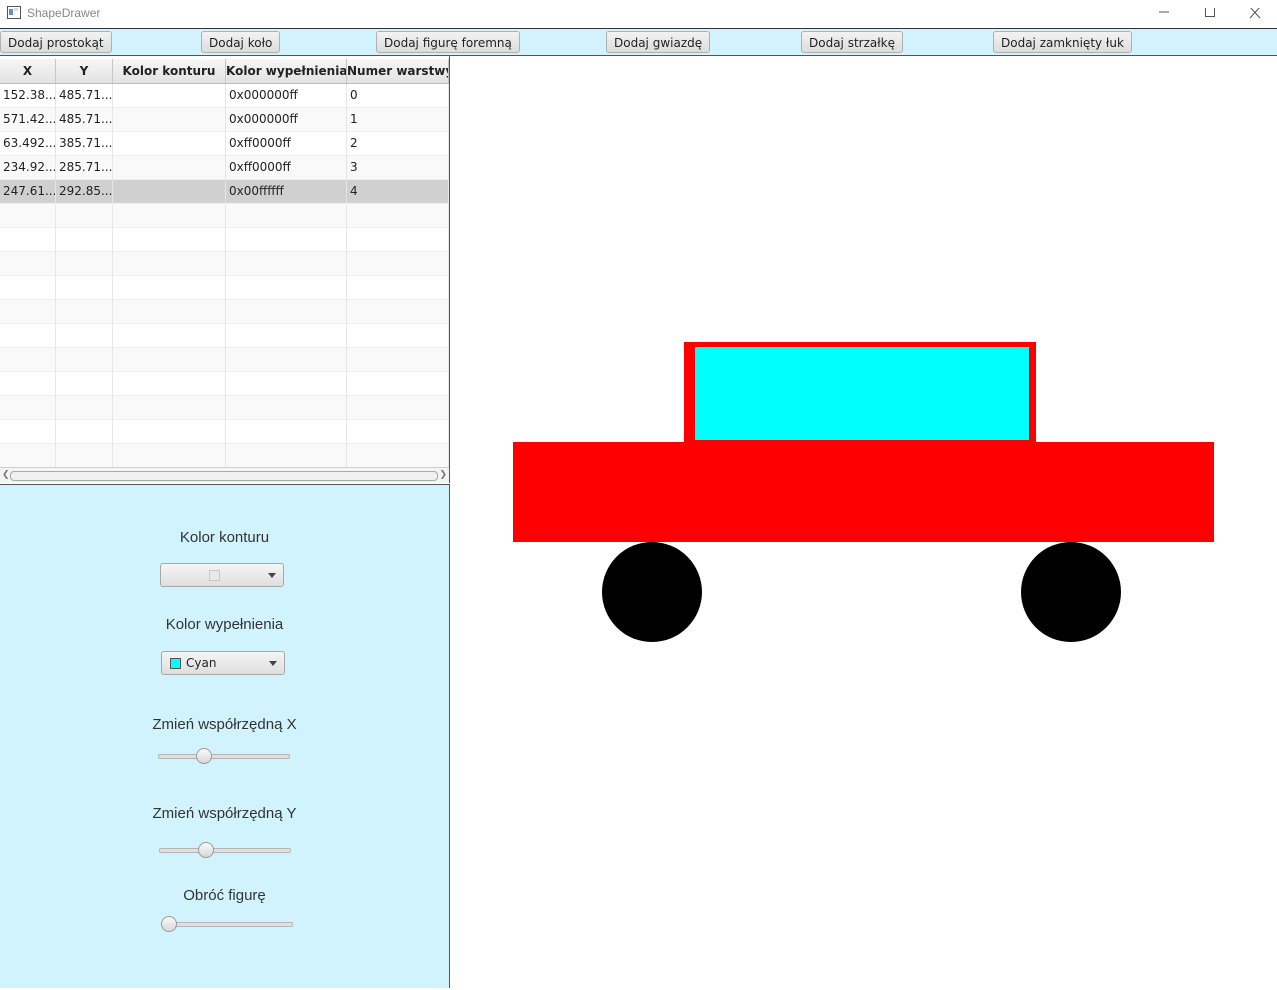  Describe the element at coordinates (214, 575) in the screenshot. I see `stroke-color-swatch` at that location.